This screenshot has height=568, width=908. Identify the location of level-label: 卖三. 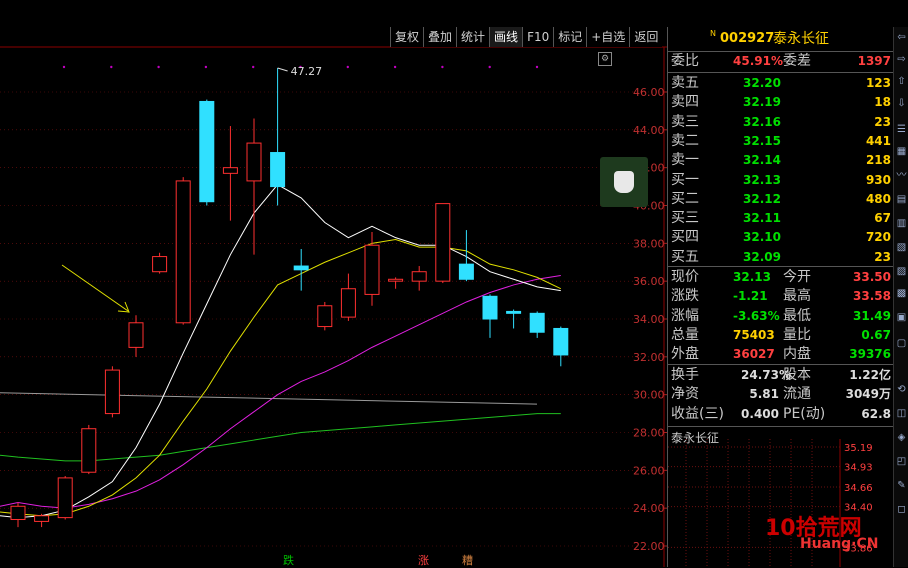
(685, 121).